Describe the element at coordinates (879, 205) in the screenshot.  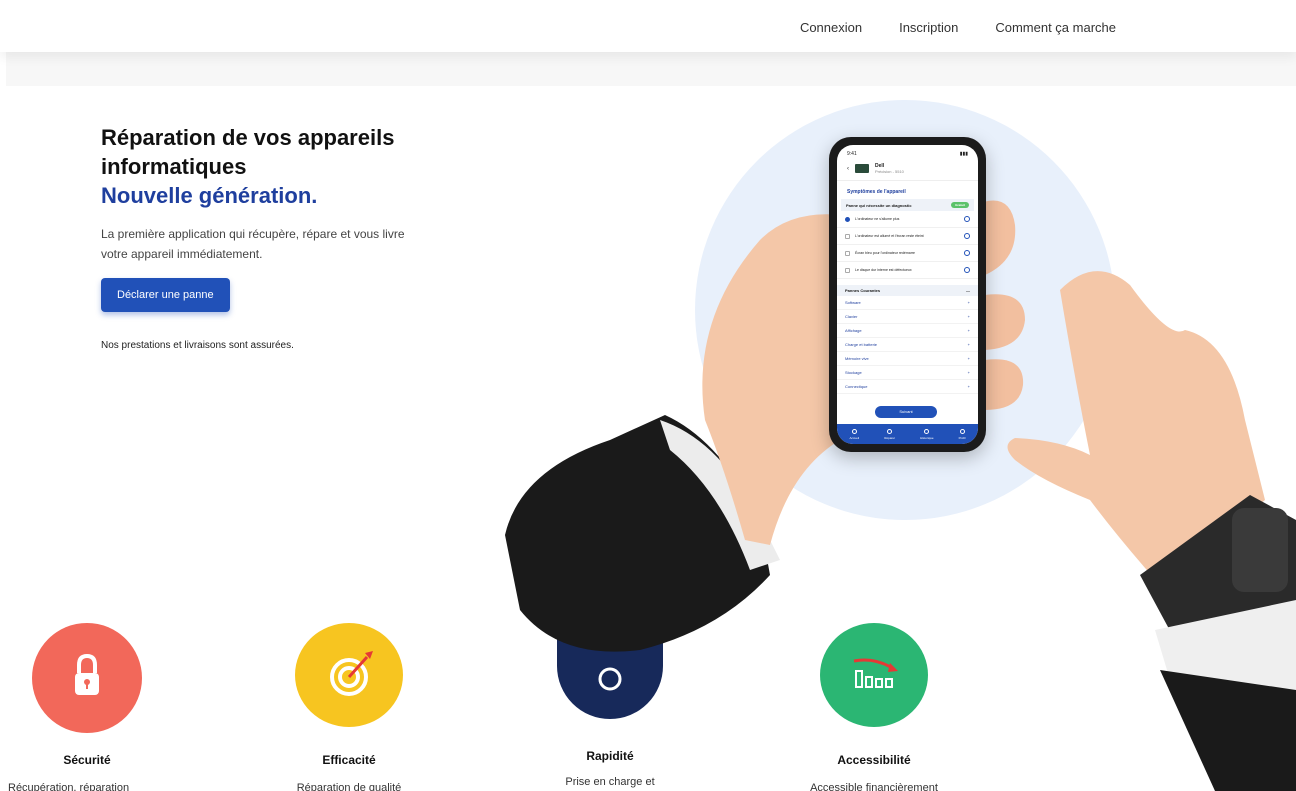
I see `diagnostic-label: Panne qui nécessite un diagnostic` at that location.